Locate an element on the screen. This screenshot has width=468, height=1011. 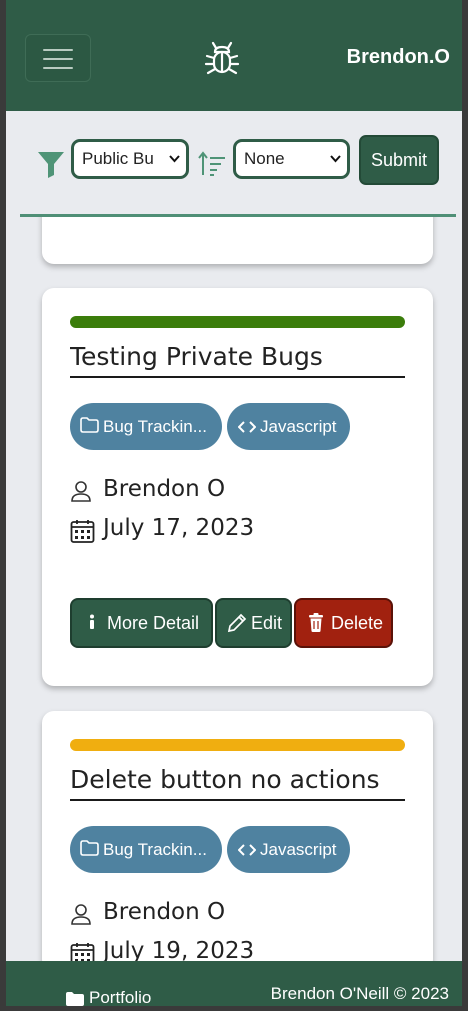
bug-date: July 19, 2023 is located at coordinates (179, 949).